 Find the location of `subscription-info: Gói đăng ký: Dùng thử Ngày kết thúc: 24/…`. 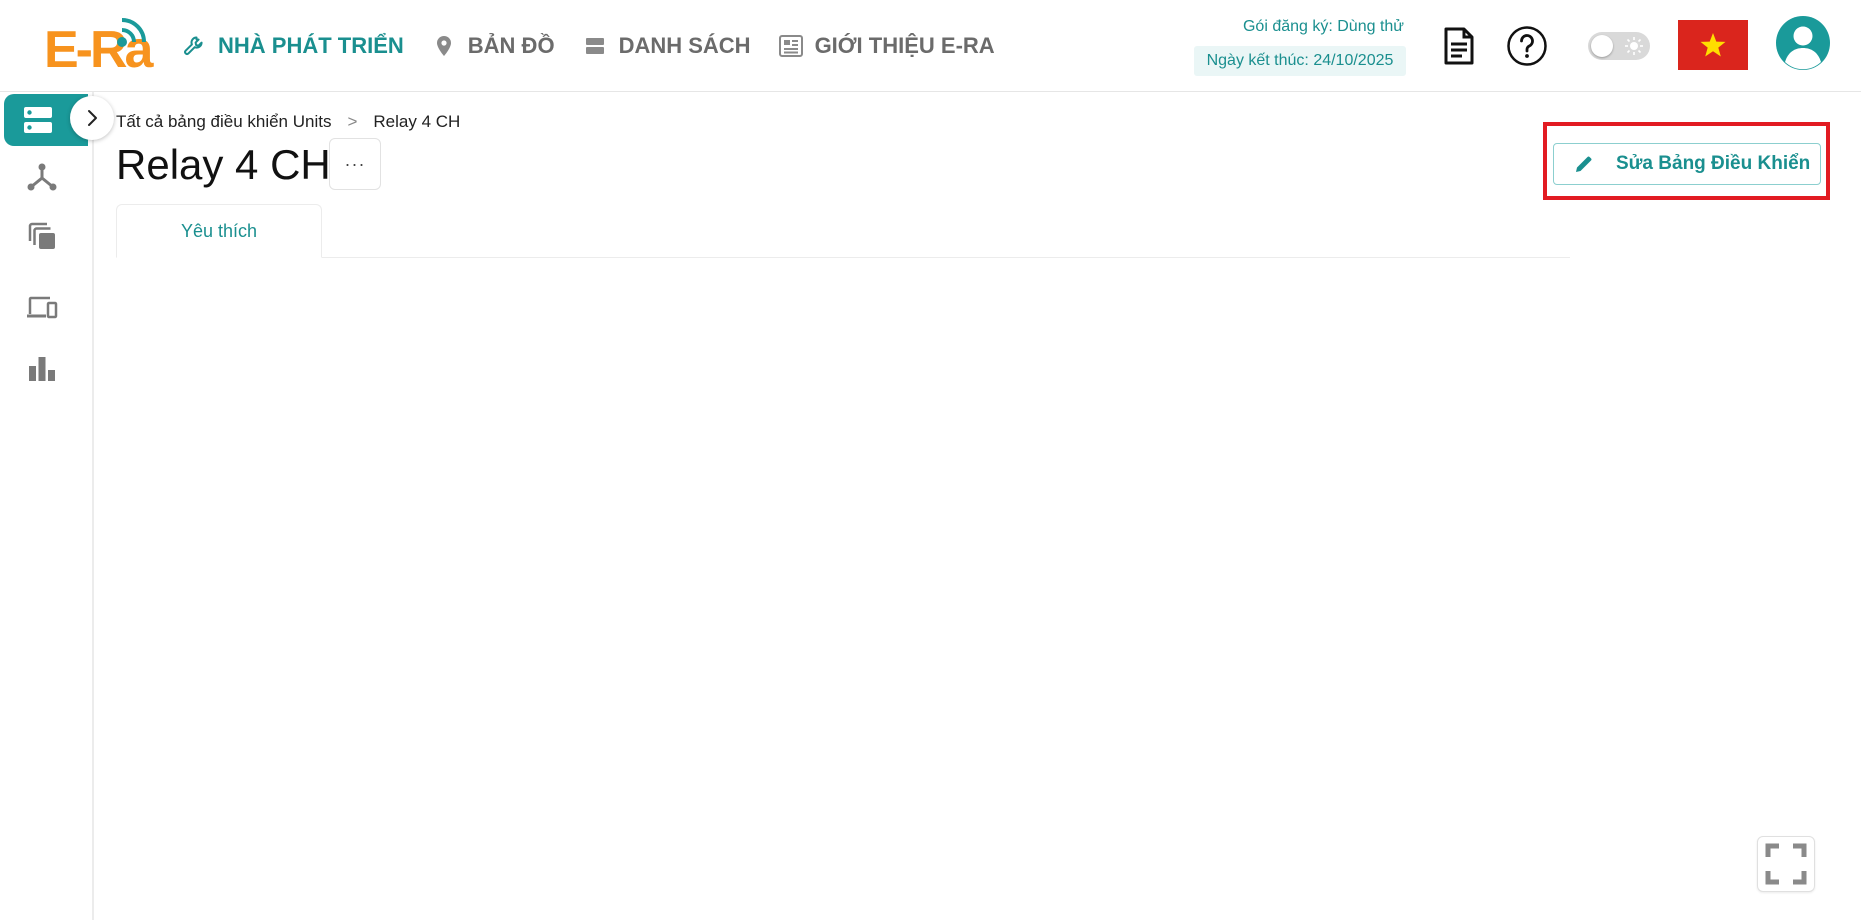

subscription-info: Gói đăng ký: Dùng thử Ngày kết thúc: 24/… is located at coordinates (1300, 45).